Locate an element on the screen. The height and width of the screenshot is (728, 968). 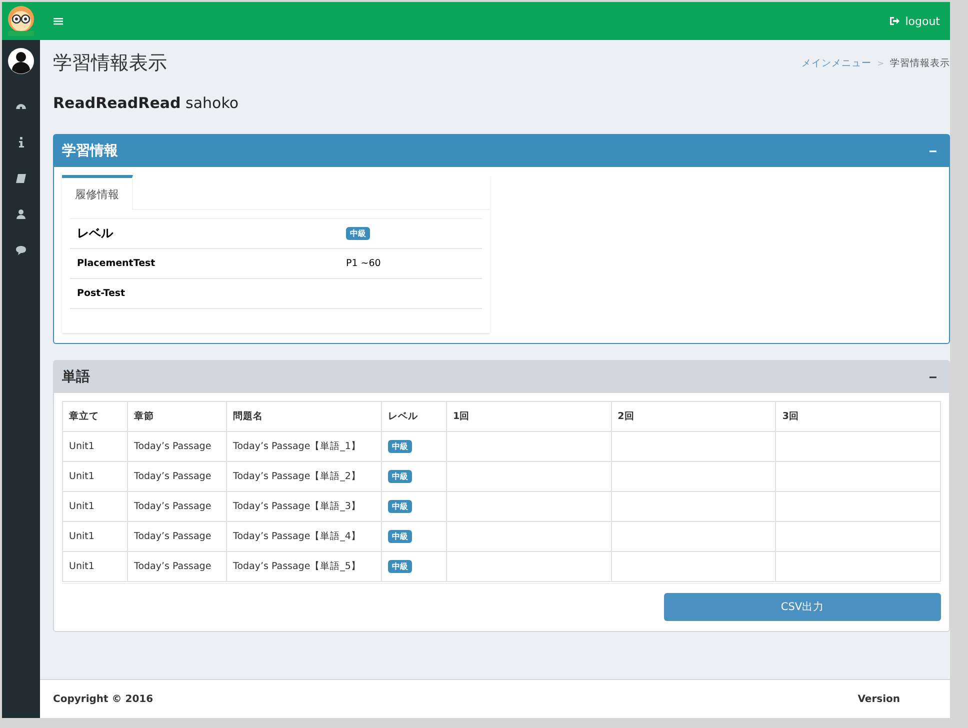
column-header: 3回 is located at coordinates (858, 417).